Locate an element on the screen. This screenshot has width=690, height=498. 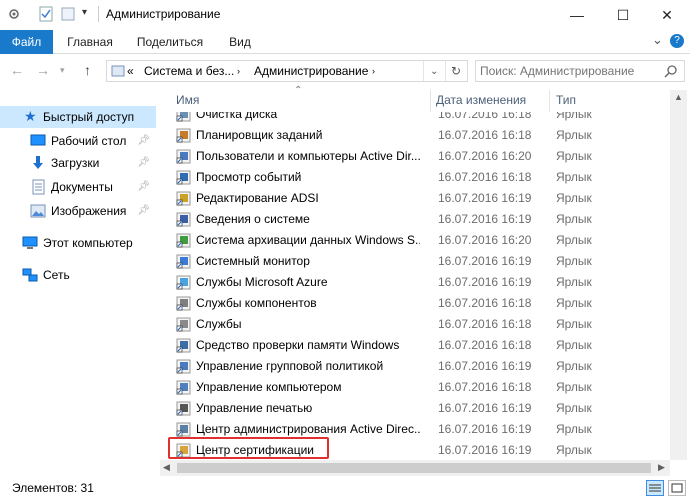
properties-icon is located at coordinates (14, 14).